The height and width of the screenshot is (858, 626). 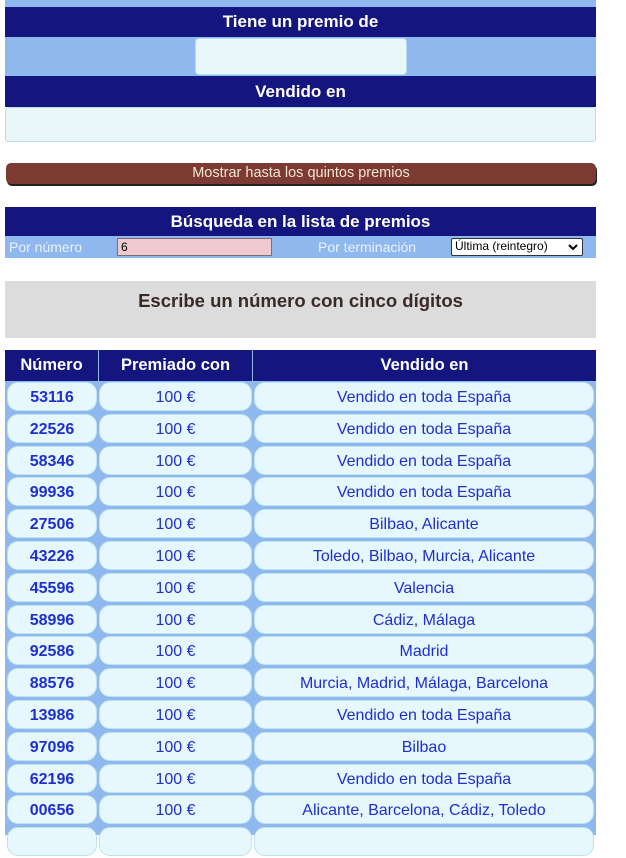 What do you see at coordinates (52, 428) in the screenshot?
I see `cell-numero: 22526` at bounding box center [52, 428].